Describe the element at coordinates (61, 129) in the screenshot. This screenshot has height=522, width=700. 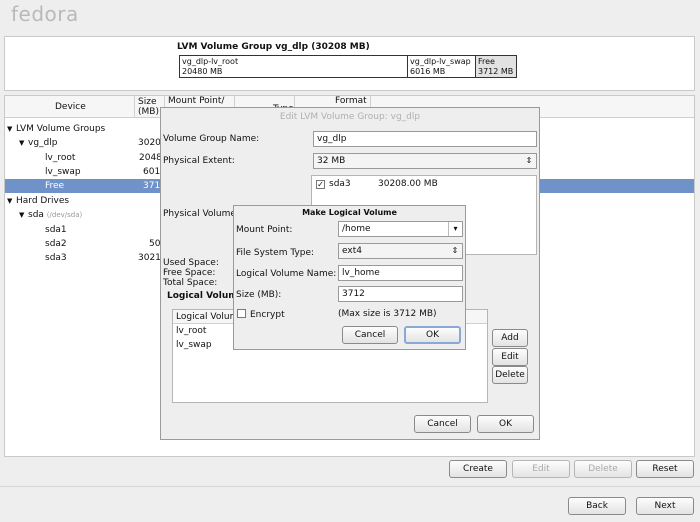
I see `row-label: LVM Volume Groups` at that location.